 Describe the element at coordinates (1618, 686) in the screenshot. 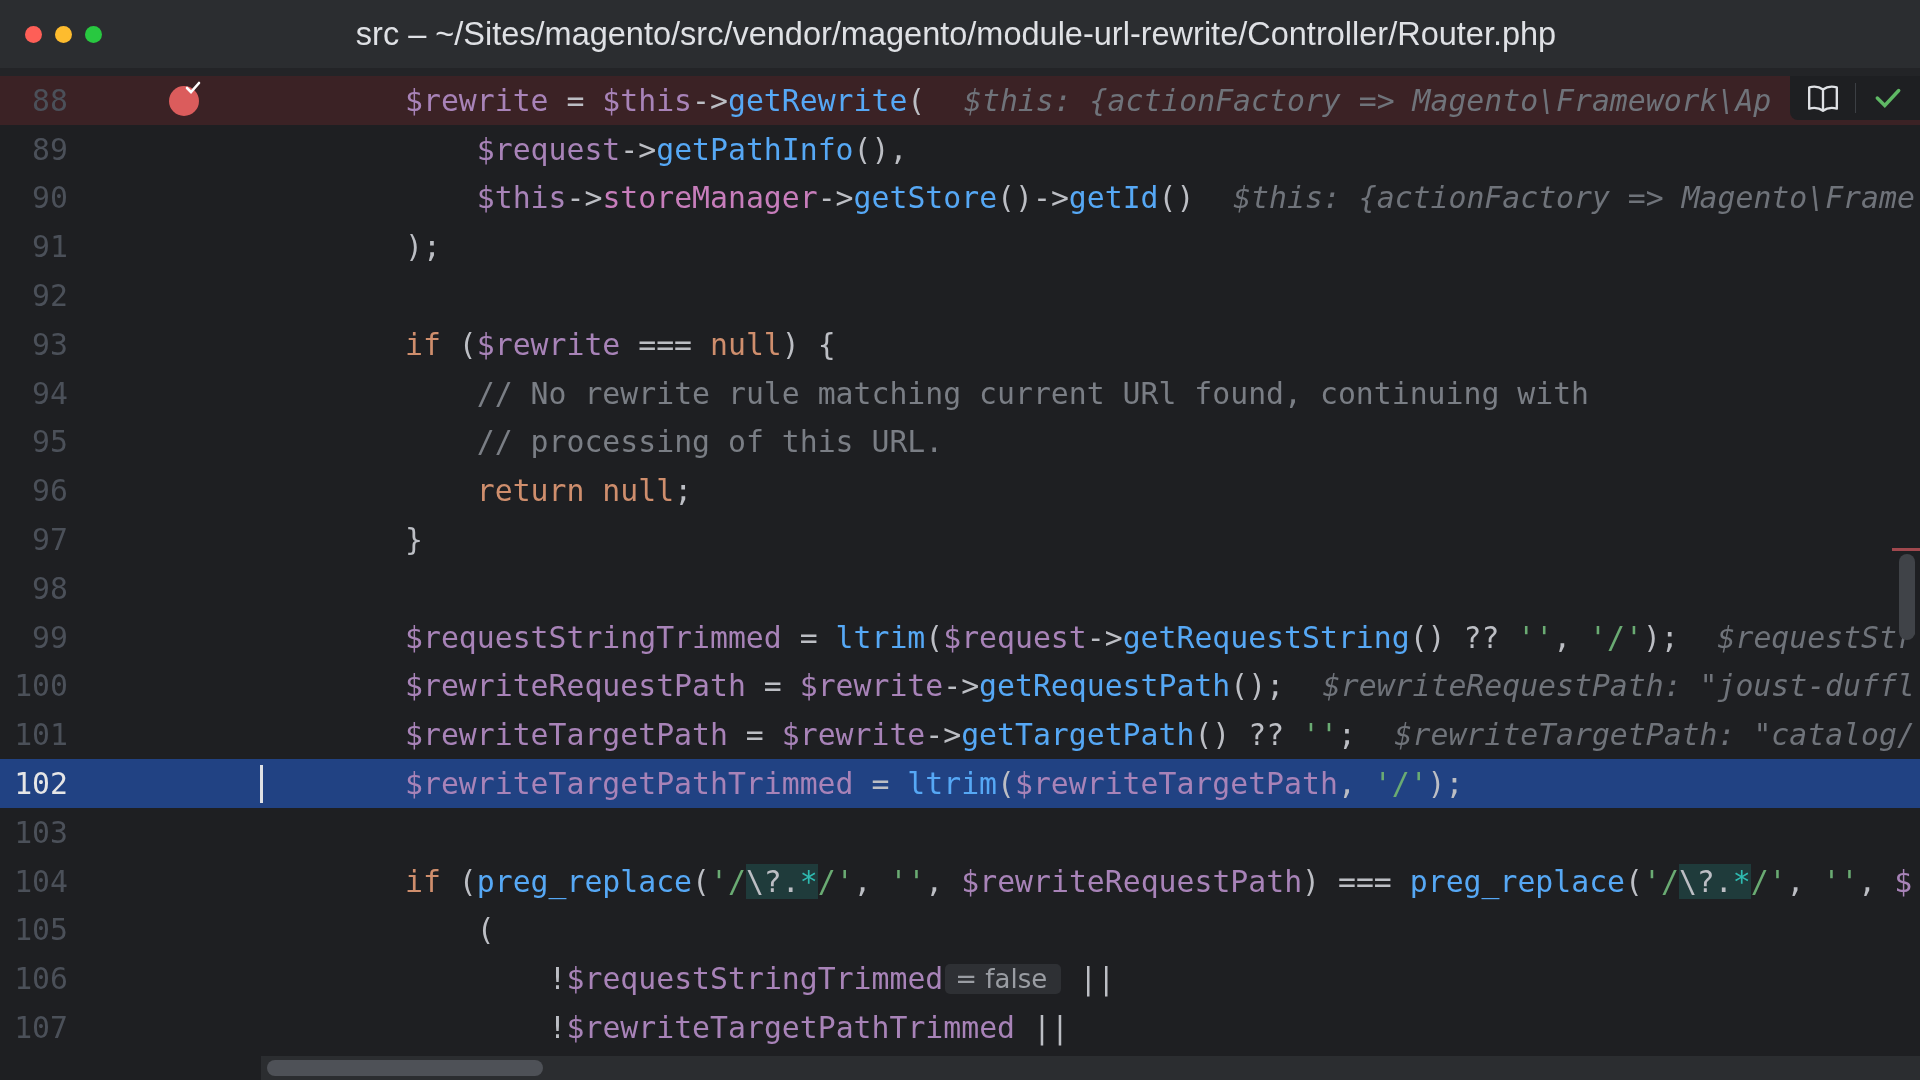

I see `inline-value-hint: $rewriteRequestPath: "joust-duffl` at that location.